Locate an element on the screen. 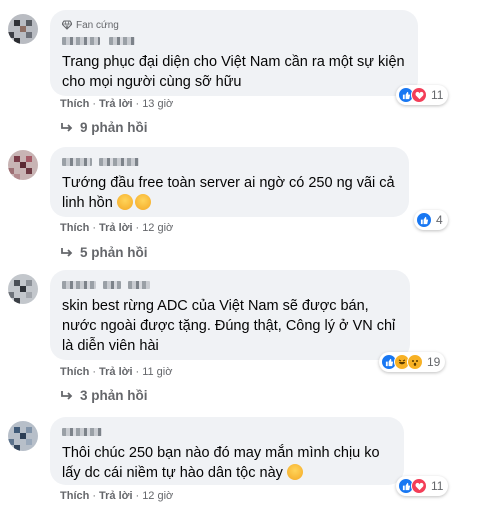 The width and height of the screenshot is (487, 509). like-reaction-icon is located at coordinates (424, 220).